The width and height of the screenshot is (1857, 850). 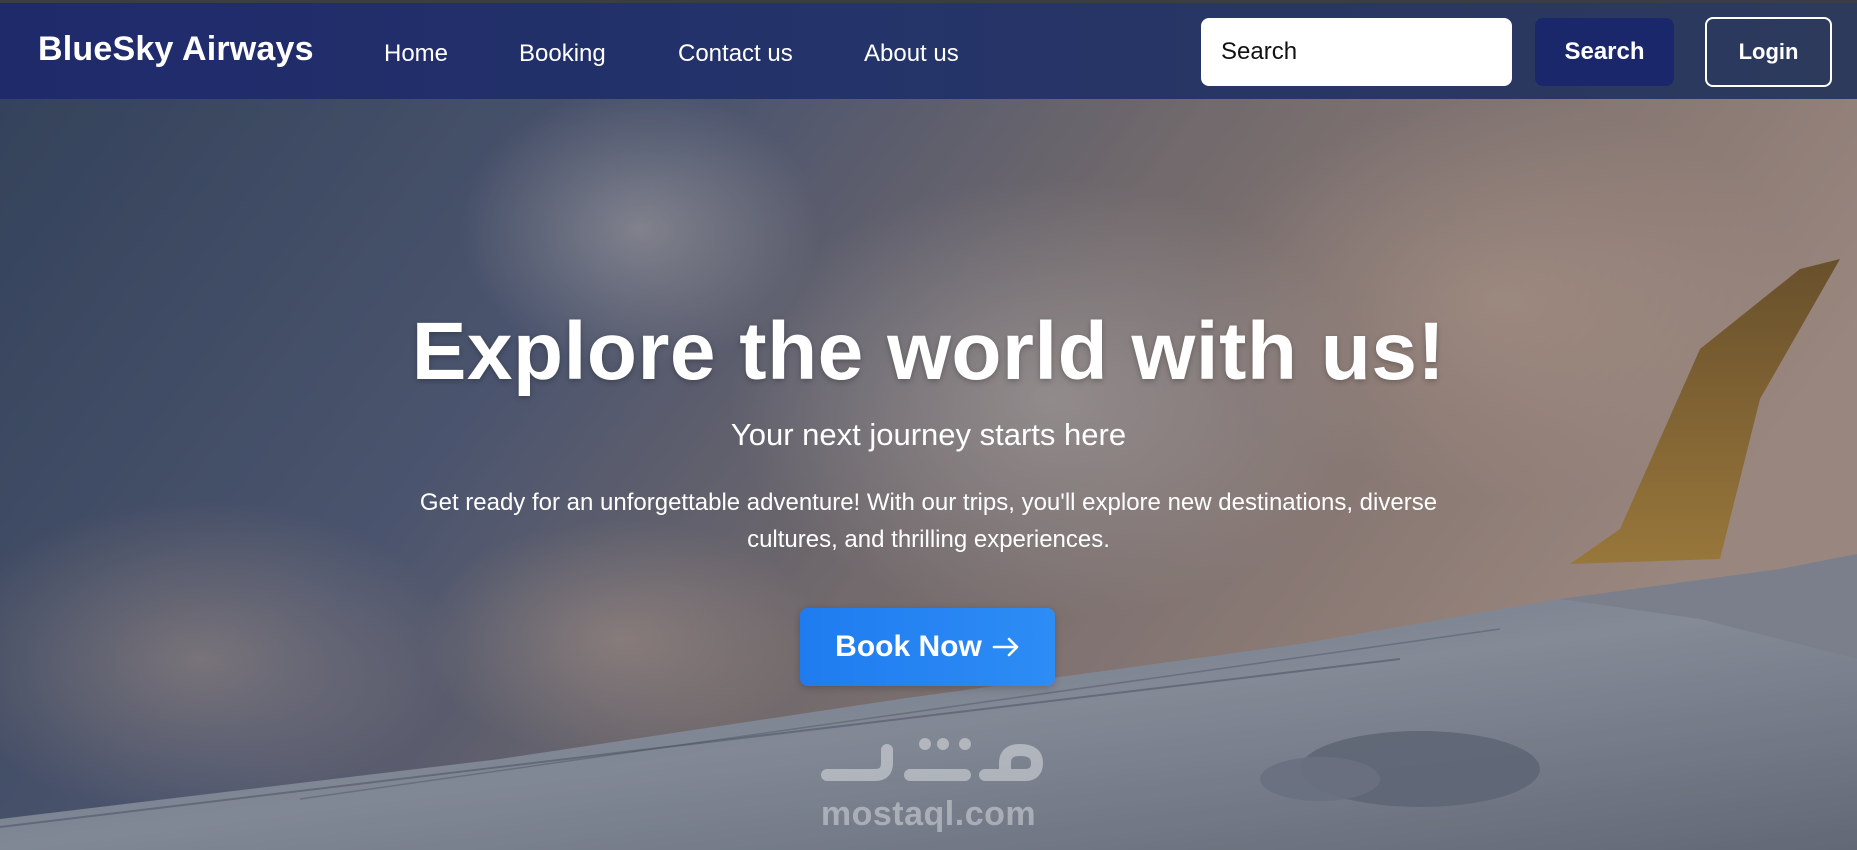 I want to click on hero-title: Explore the world with us!, so click(x=928, y=351).